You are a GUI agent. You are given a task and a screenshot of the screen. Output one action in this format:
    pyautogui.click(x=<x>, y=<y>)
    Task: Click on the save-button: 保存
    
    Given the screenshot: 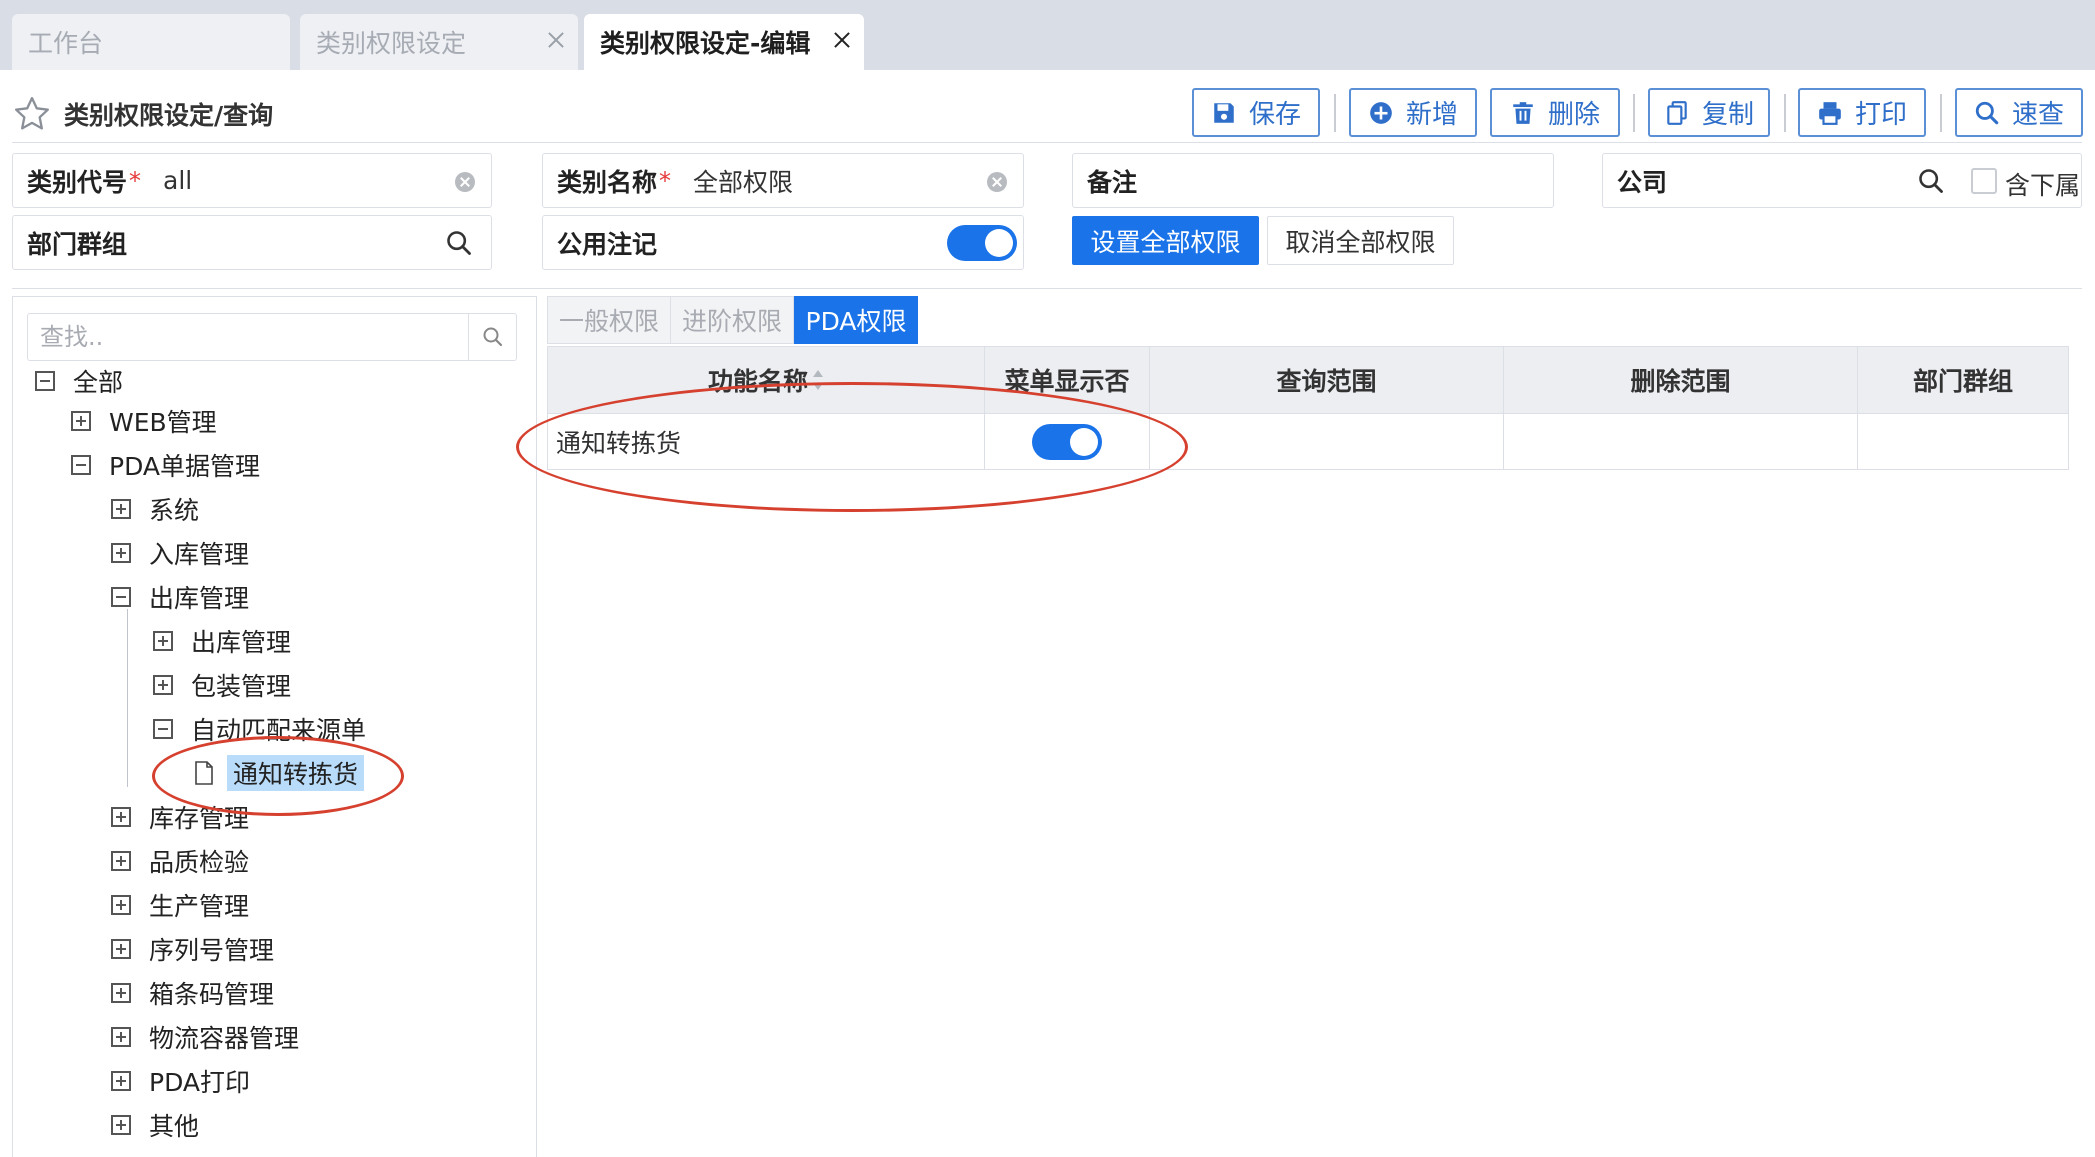 What is the action you would take?
    pyautogui.click(x=1256, y=112)
    